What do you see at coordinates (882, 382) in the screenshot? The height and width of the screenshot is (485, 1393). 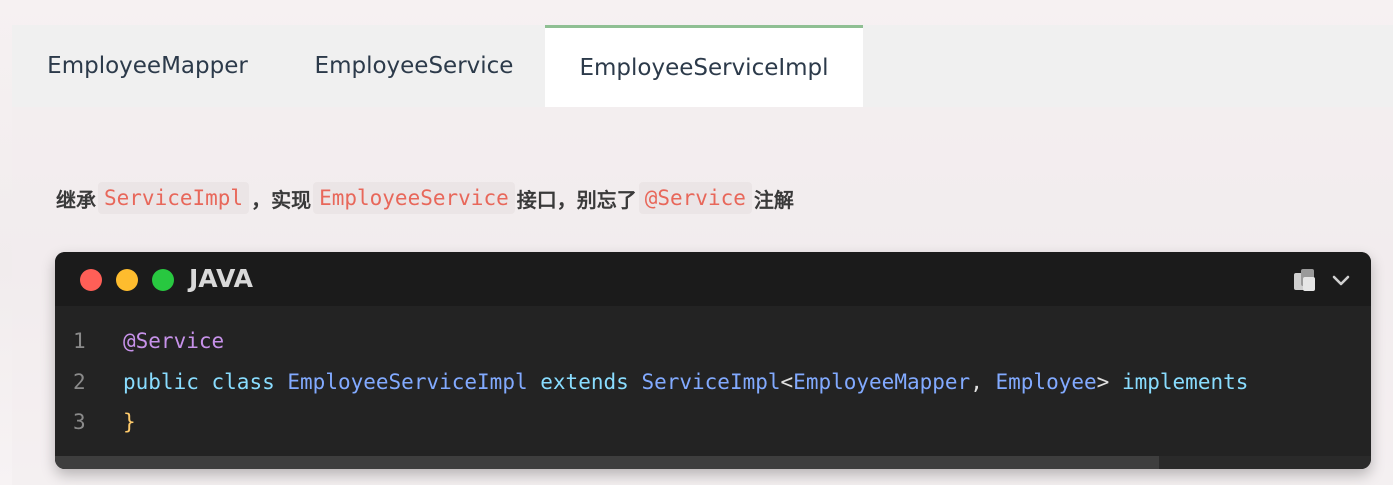 I see `code-type: EmployeeMapper` at bounding box center [882, 382].